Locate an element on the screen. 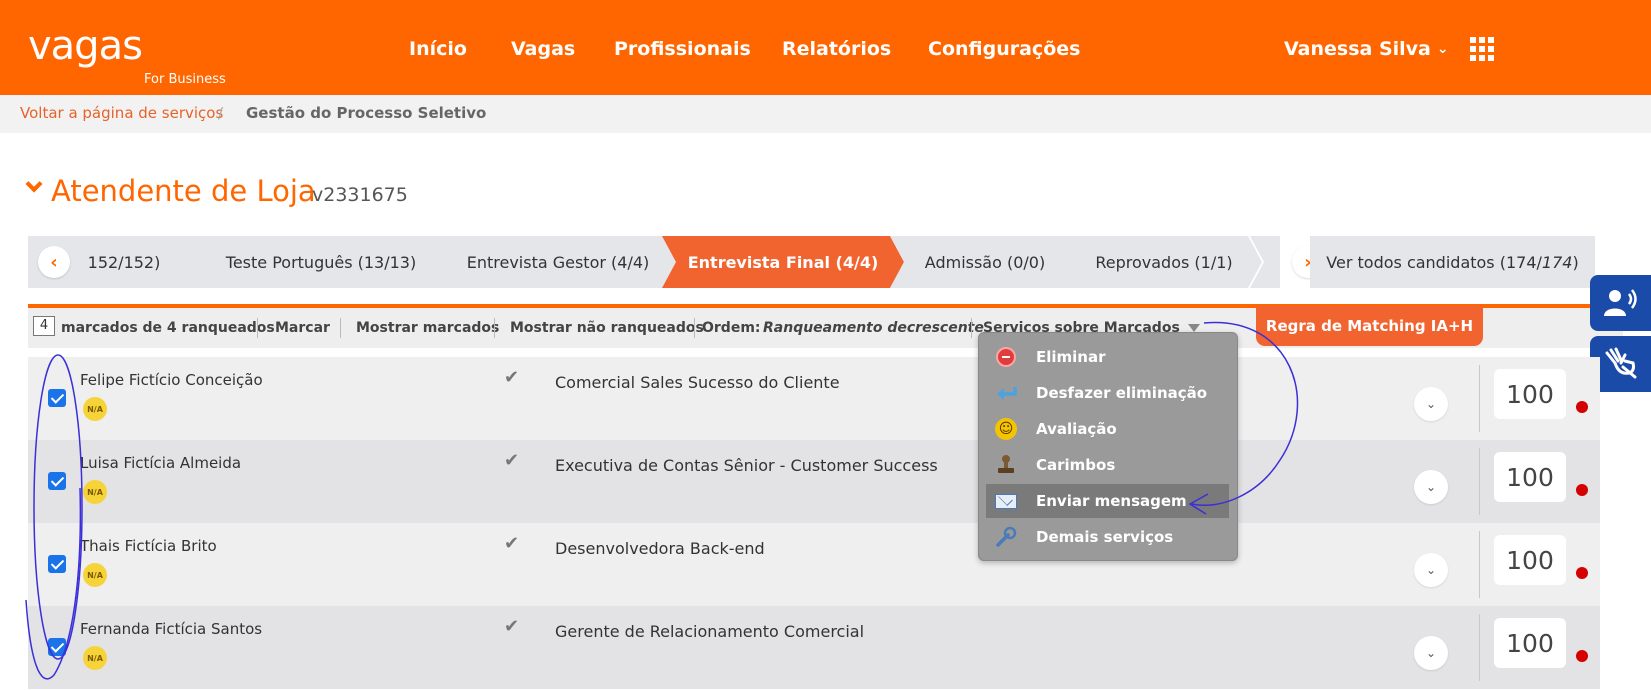  scroll-left-icon: ‹ is located at coordinates (54, 262).